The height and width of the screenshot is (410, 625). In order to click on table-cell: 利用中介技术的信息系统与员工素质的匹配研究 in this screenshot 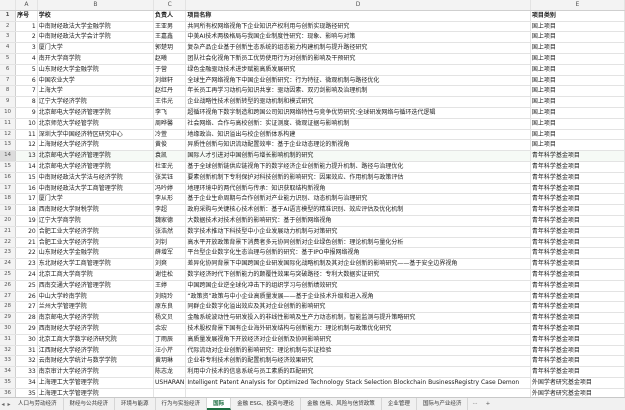, I will do `click(358, 372)`.